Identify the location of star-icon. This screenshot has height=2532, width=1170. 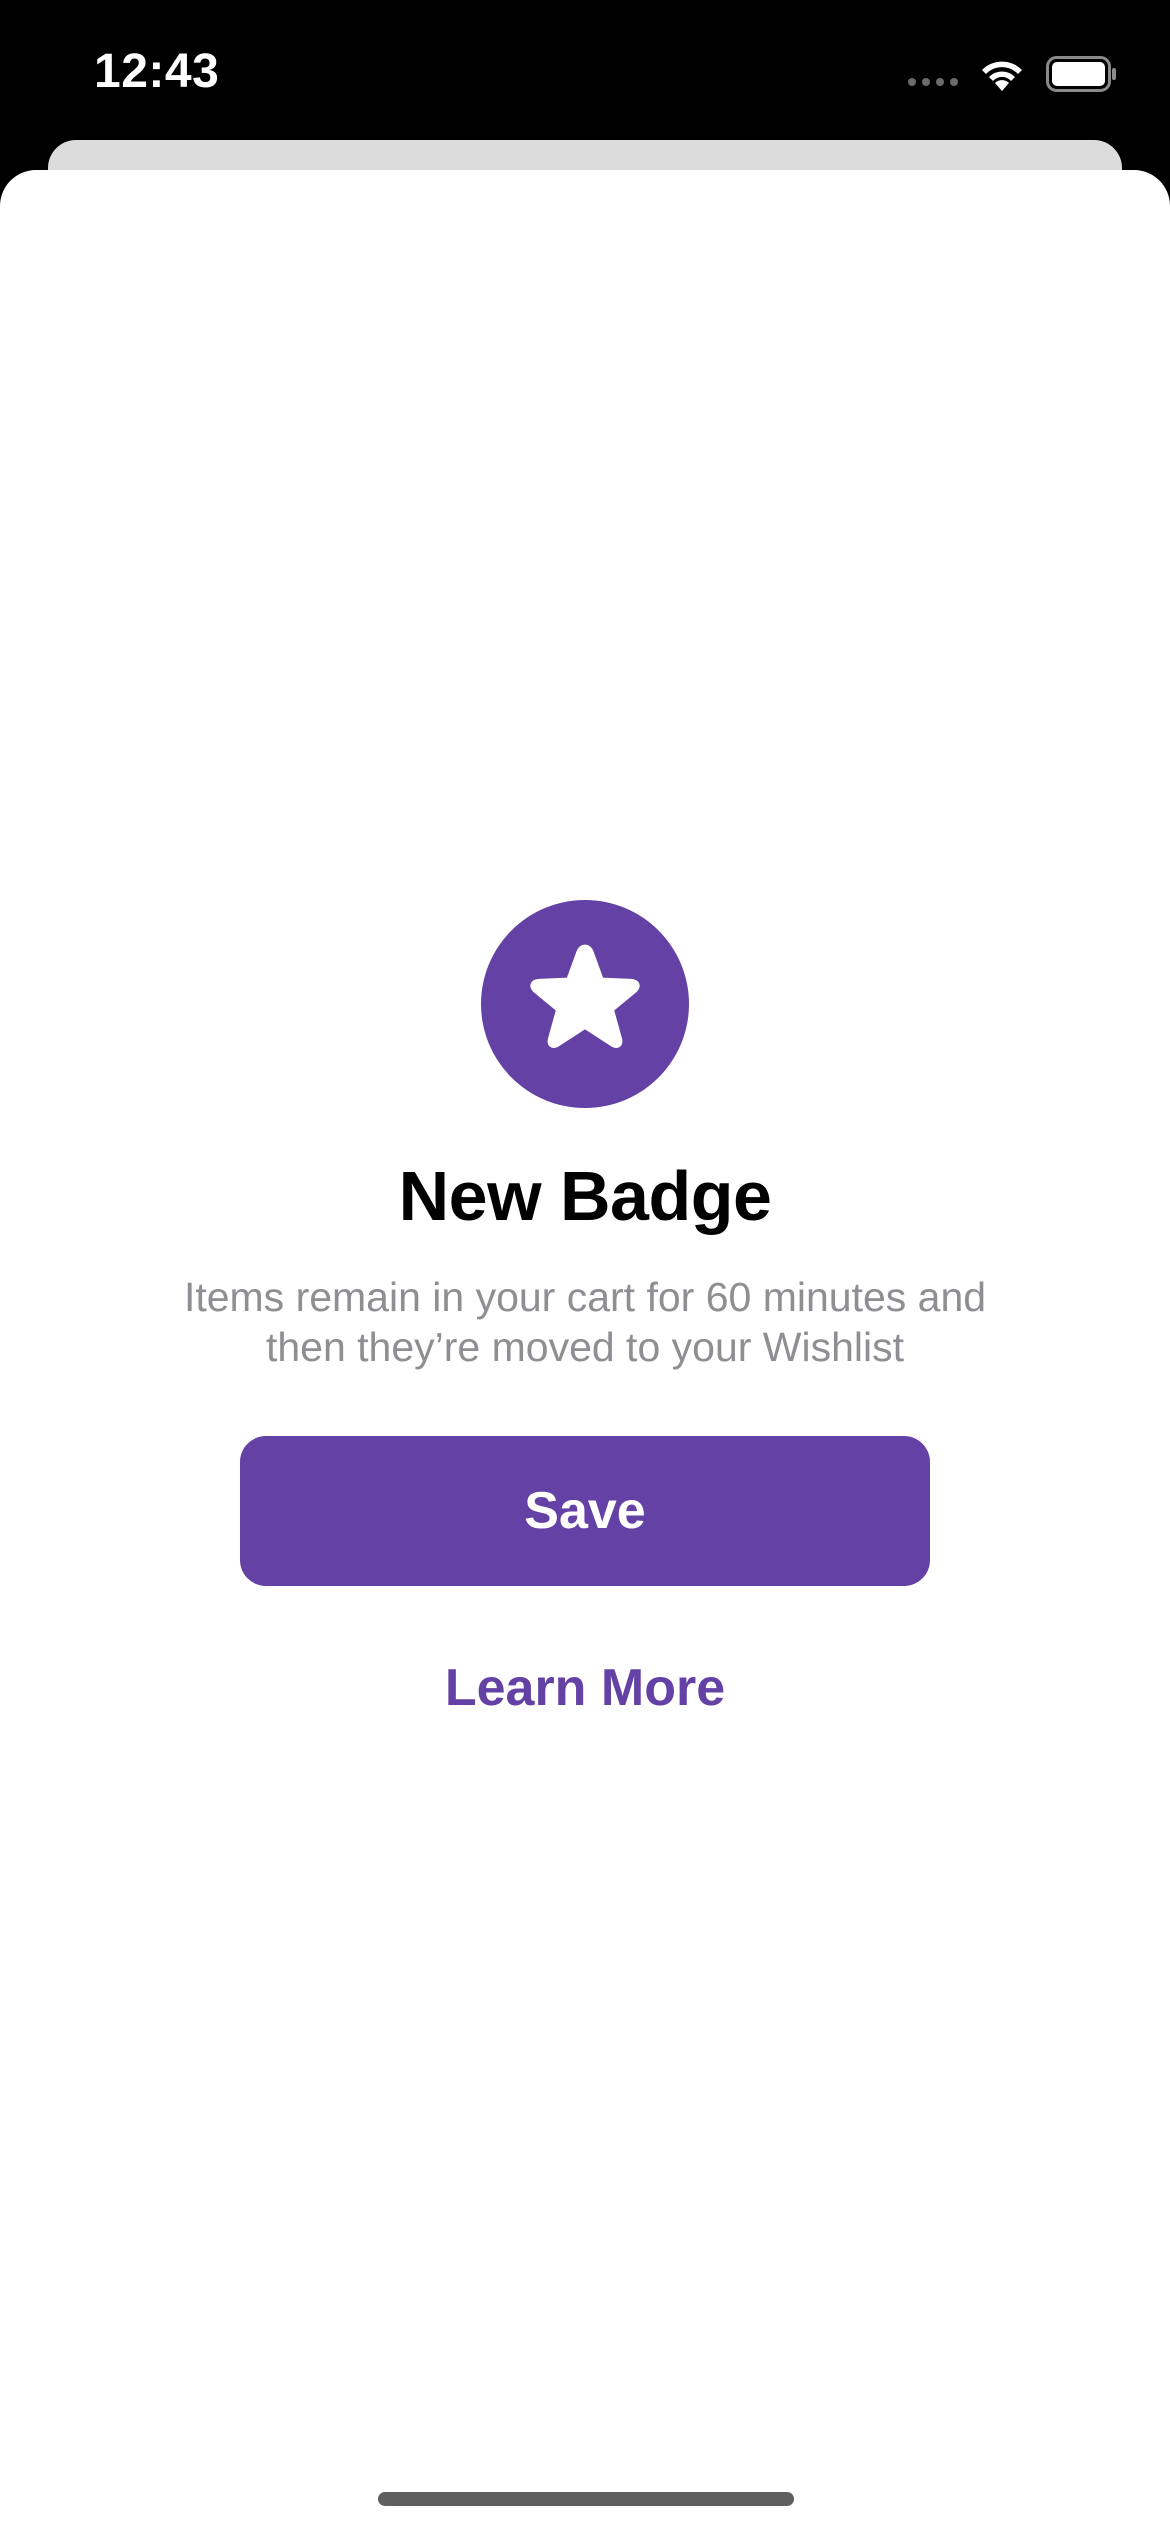
(585, 996).